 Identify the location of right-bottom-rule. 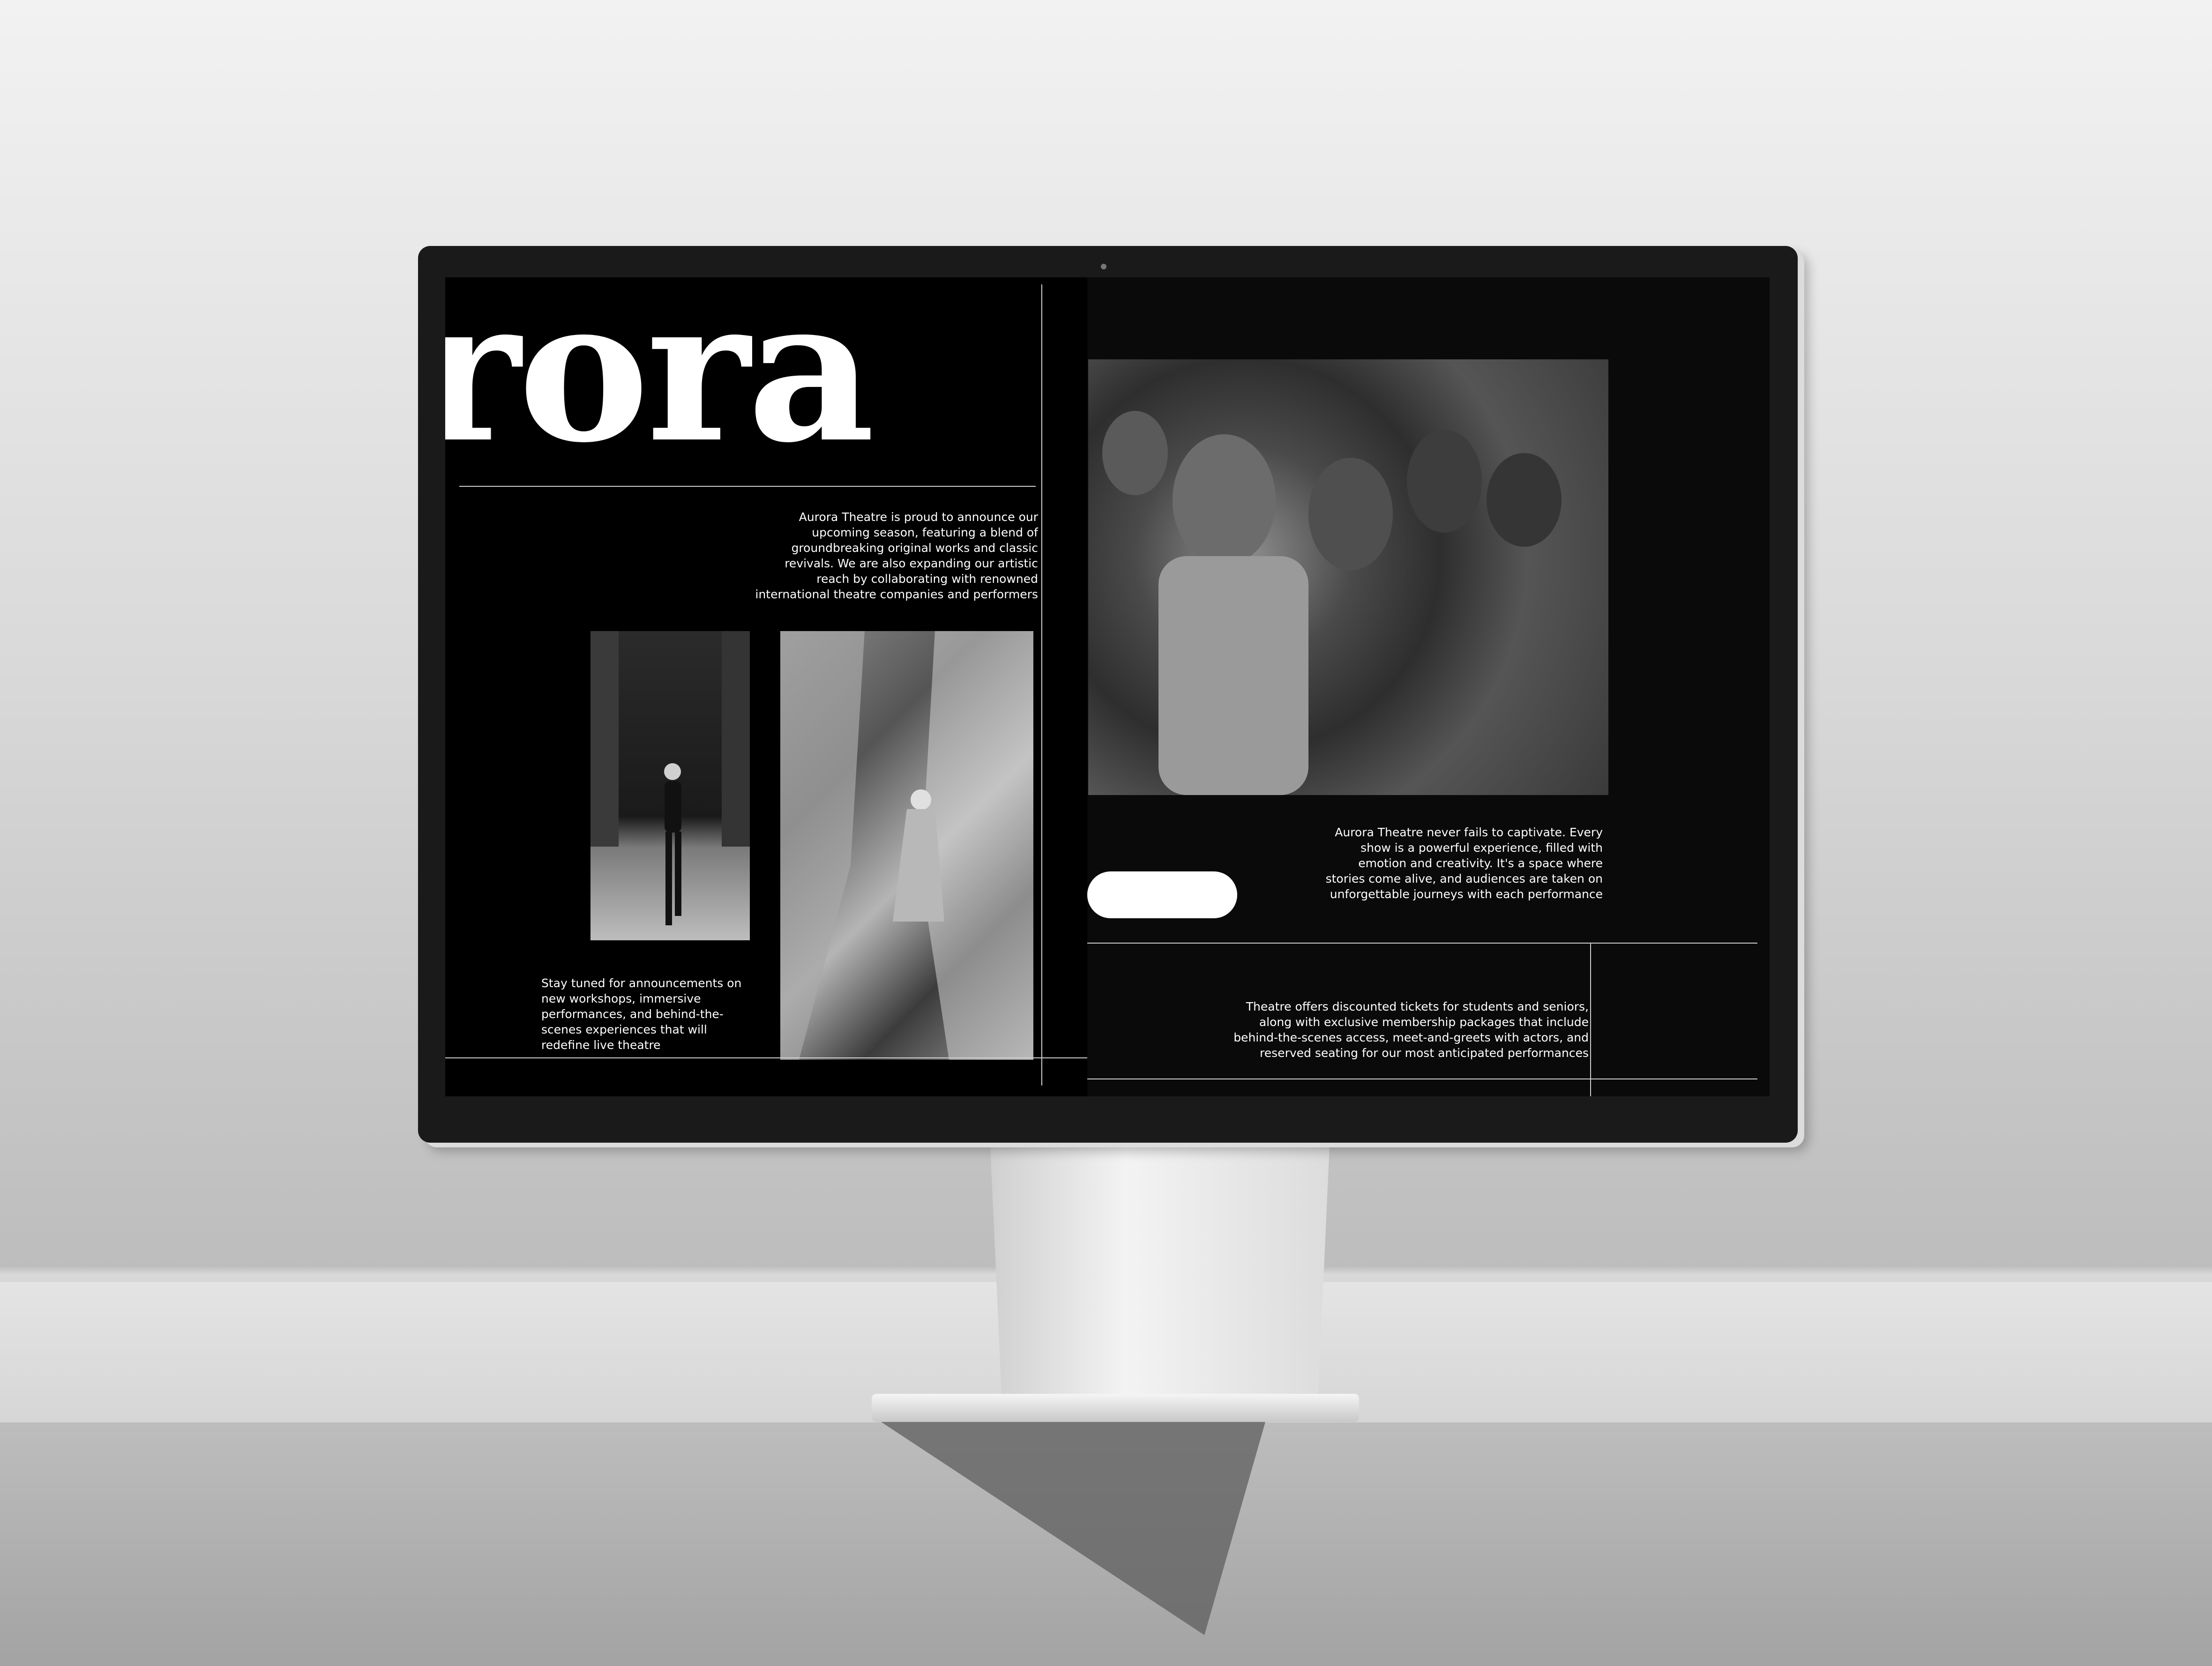
(1422, 1078).